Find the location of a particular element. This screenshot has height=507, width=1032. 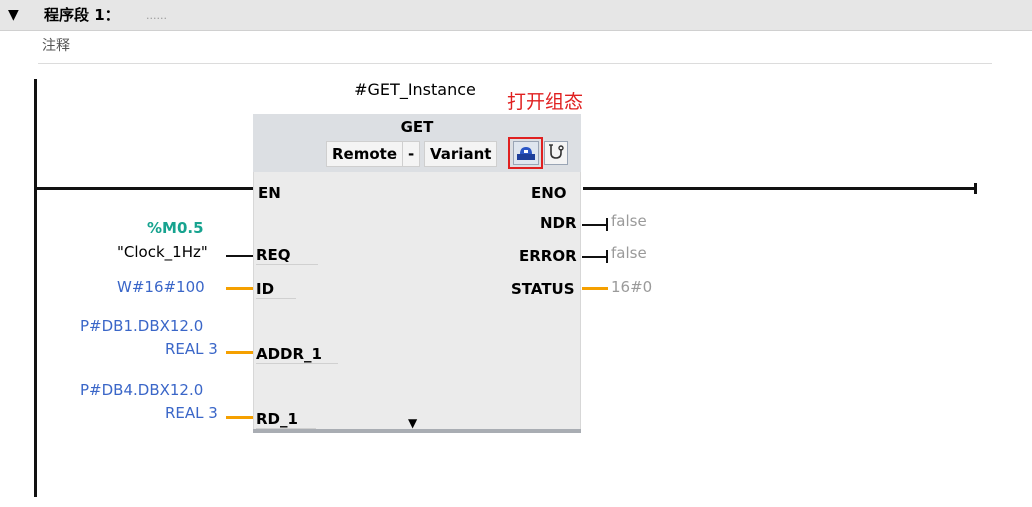

variant-label: Variant is located at coordinates (461, 154).